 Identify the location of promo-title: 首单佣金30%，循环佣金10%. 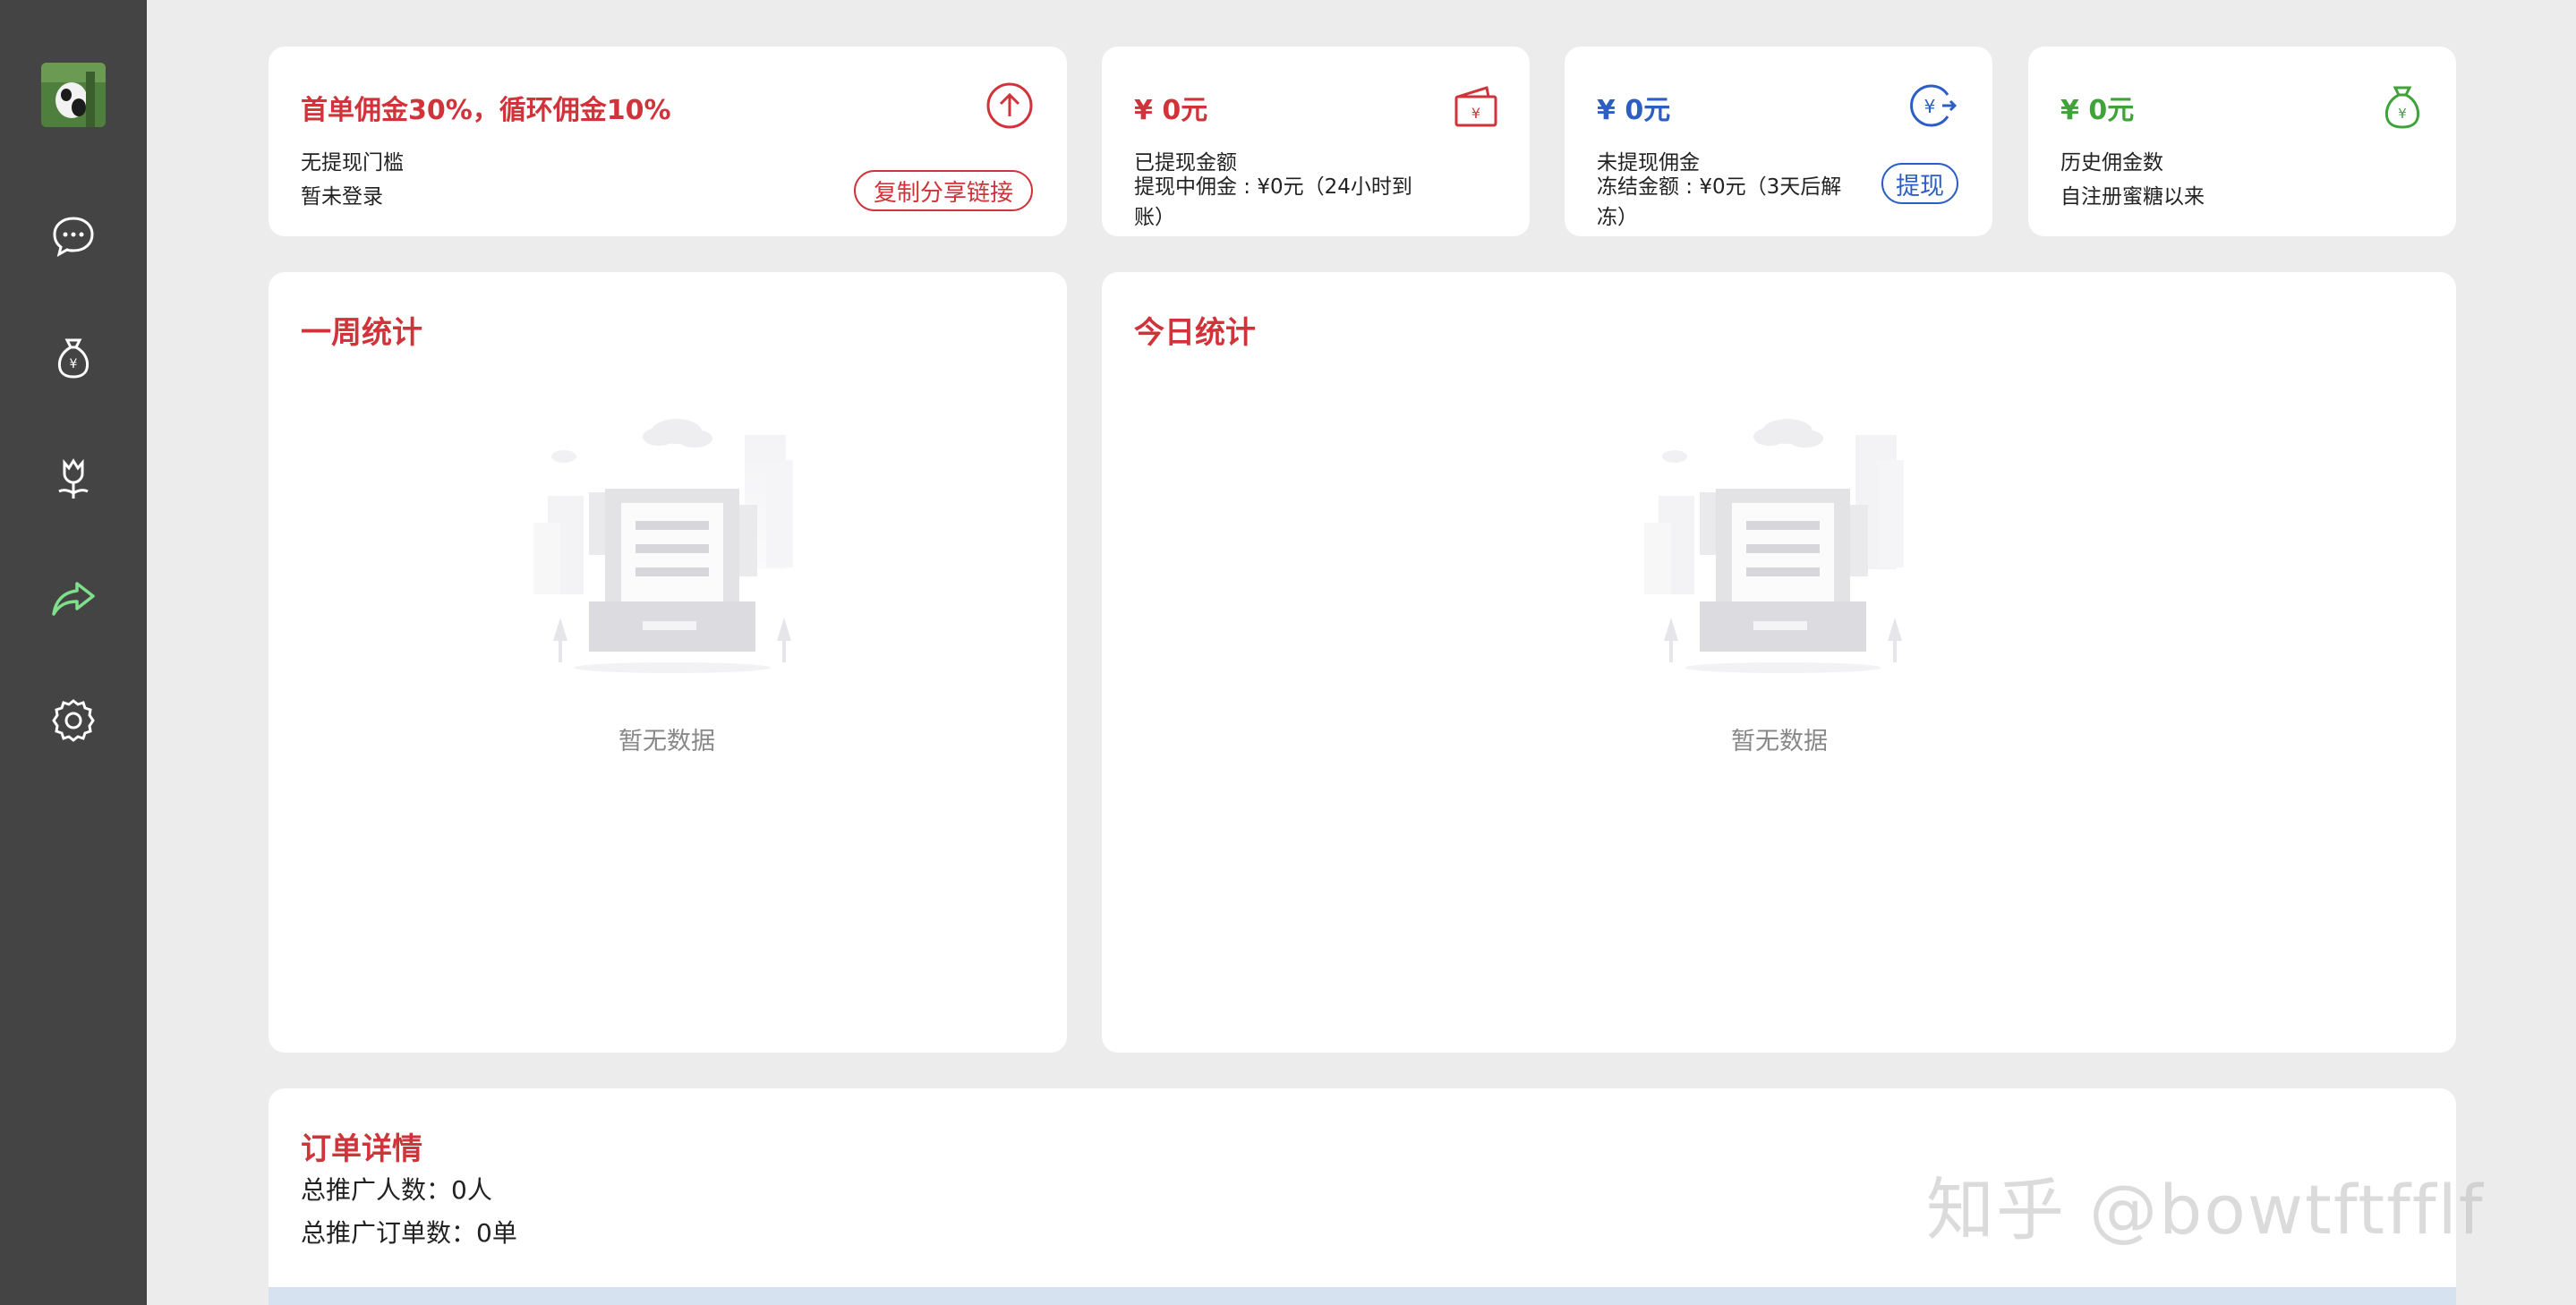
(486, 110).